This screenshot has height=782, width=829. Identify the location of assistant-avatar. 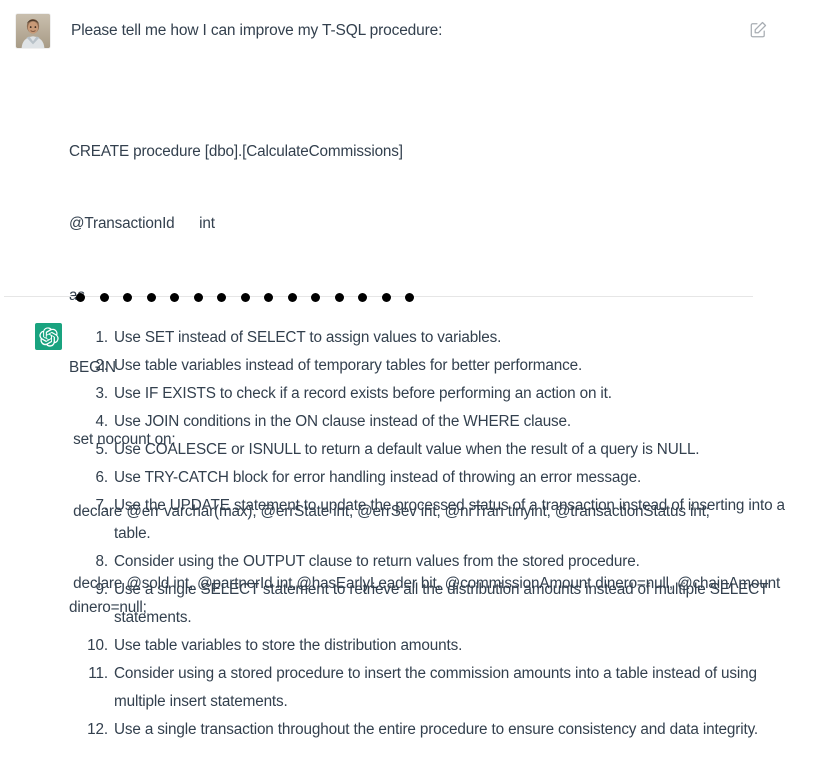
(48, 336).